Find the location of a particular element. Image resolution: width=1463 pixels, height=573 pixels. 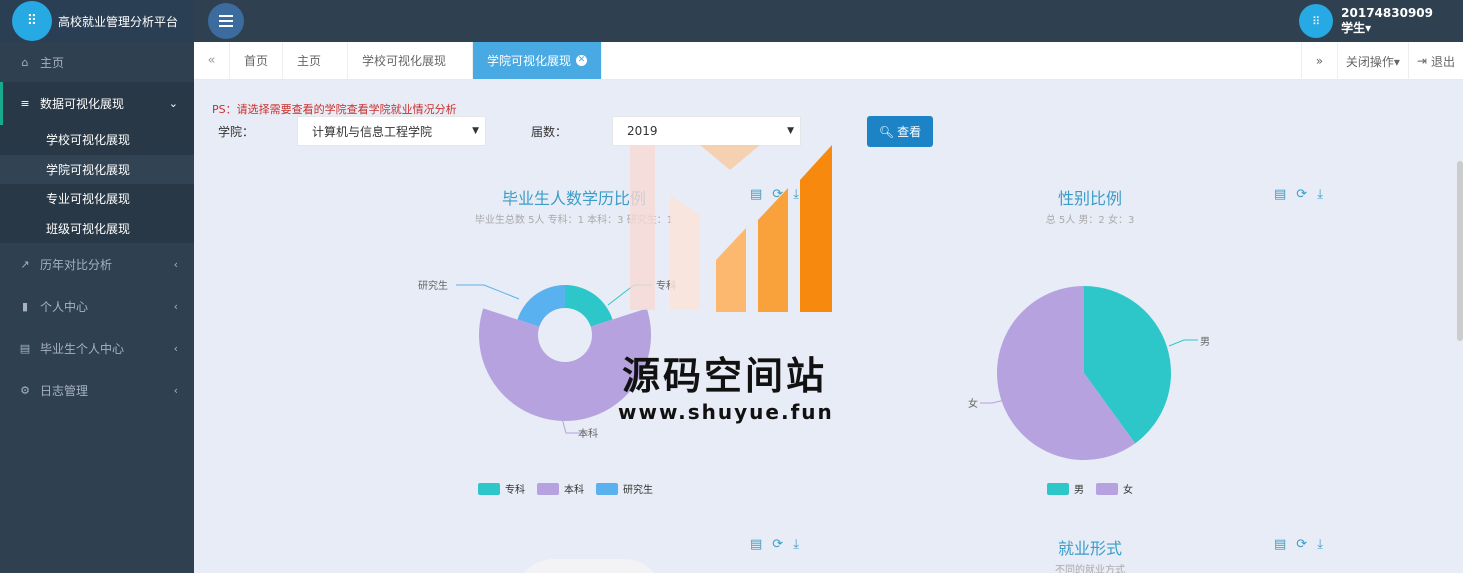

year-select: 2019 ▼ is located at coordinates (706, 131).